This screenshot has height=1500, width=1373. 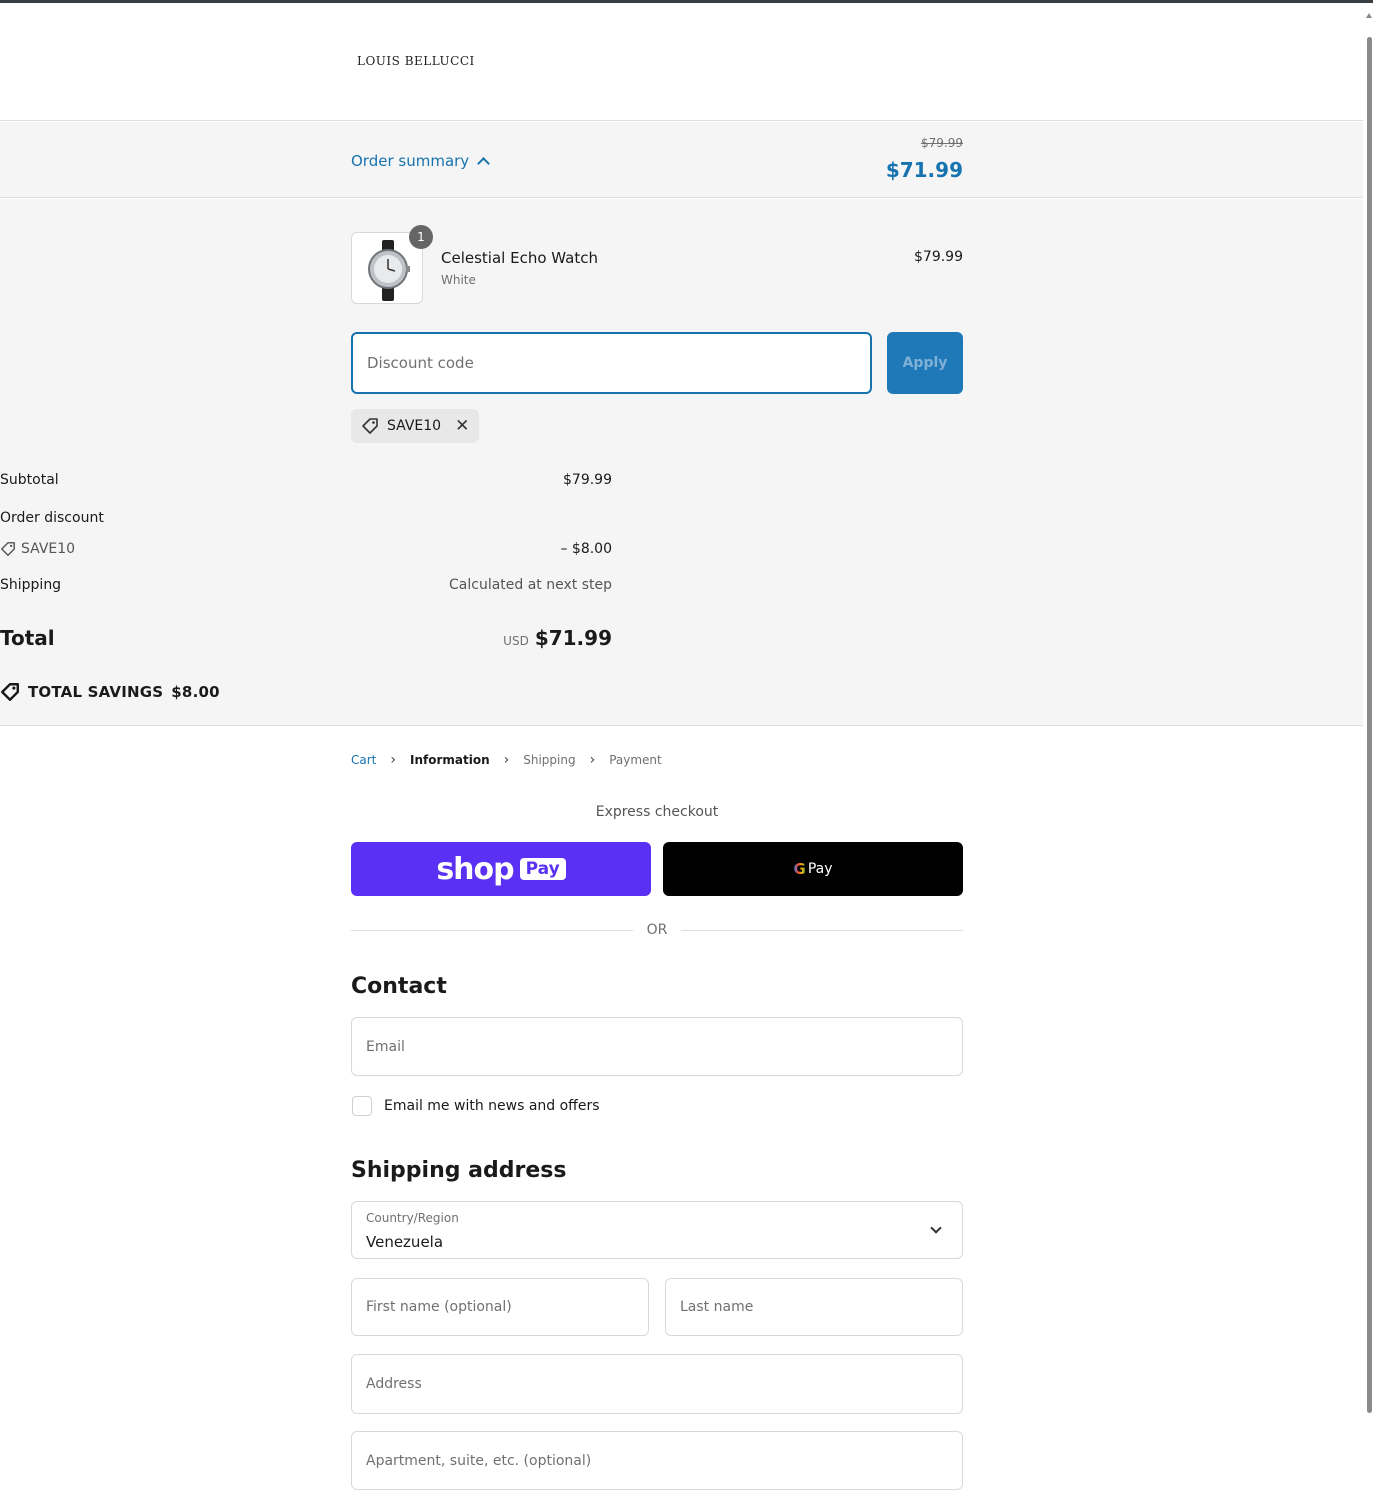 I want to click on total-savings-row: TOTAL SAVINGS $8.00, so click(x=306, y=692).